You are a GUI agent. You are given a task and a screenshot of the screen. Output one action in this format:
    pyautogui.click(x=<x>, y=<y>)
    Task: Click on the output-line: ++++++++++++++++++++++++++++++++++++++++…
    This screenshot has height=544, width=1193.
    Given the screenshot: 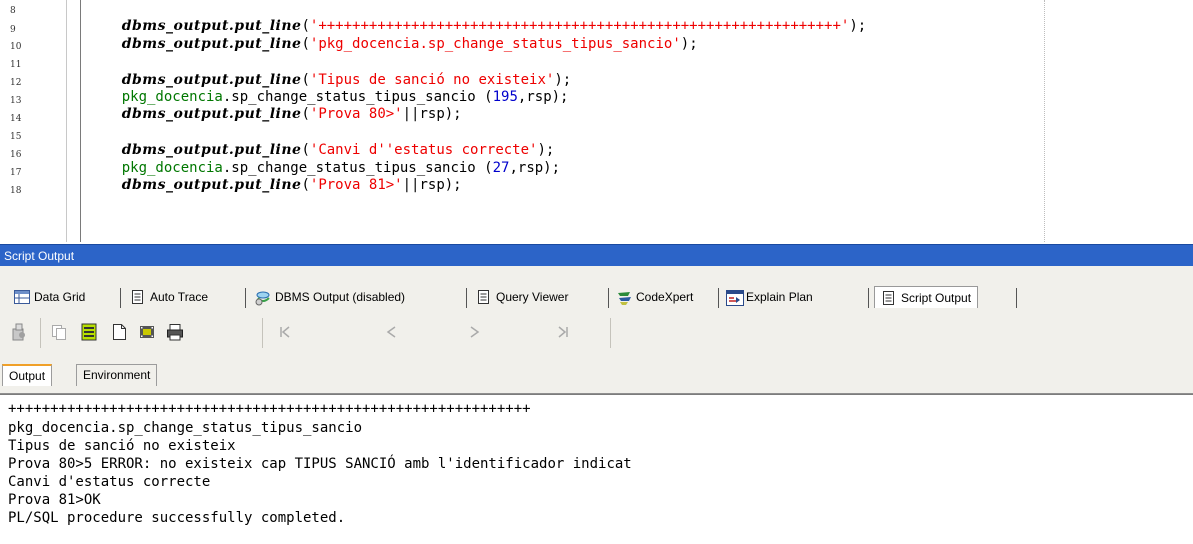 What is the action you would take?
    pyautogui.click(x=269, y=409)
    